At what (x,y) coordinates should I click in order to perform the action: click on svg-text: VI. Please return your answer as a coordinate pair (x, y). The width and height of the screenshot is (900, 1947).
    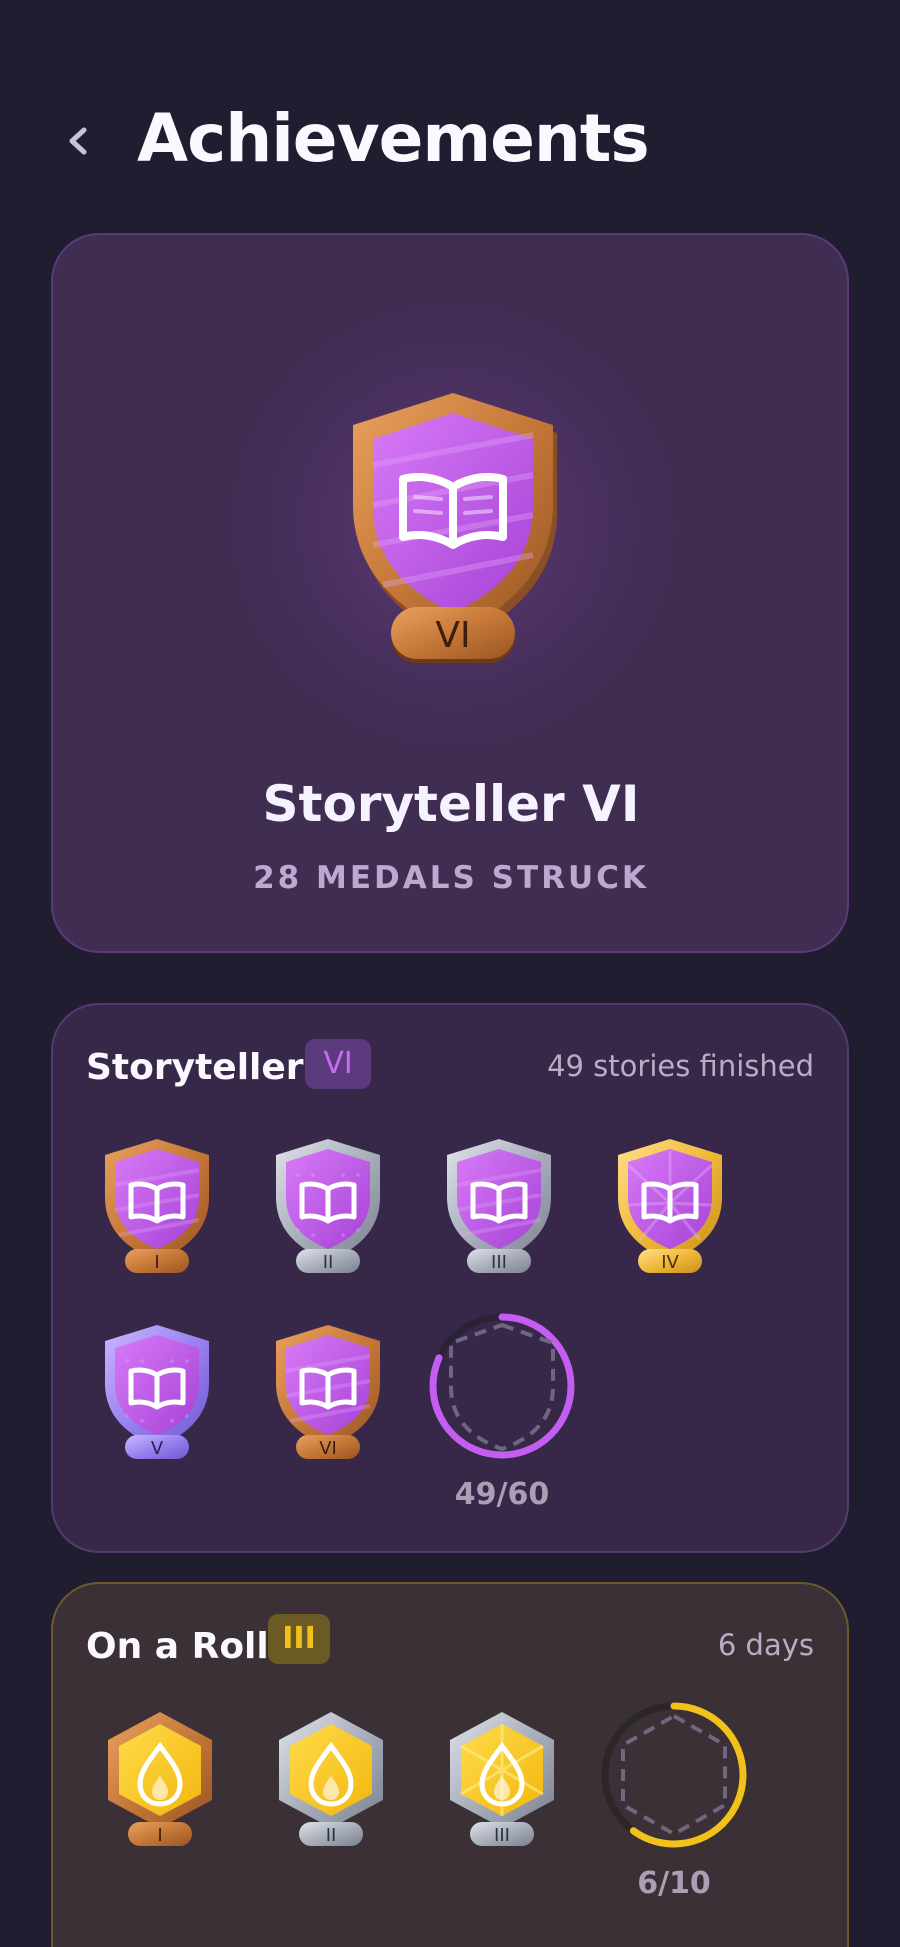
    Looking at the image, I should click on (328, 1448).